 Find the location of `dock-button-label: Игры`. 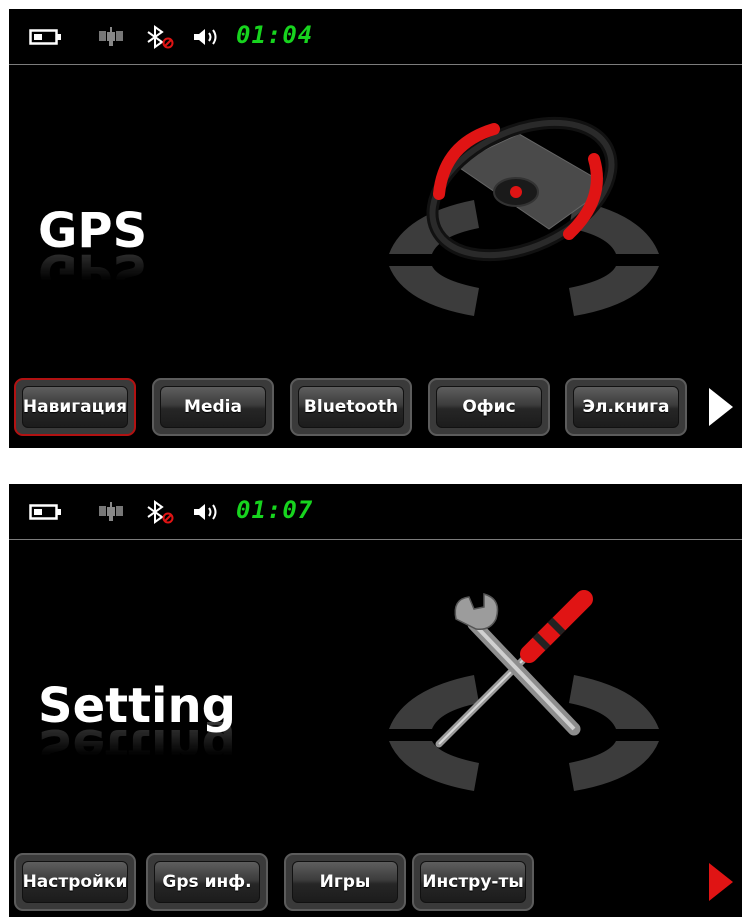

dock-button-label: Игры is located at coordinates (345, 882).